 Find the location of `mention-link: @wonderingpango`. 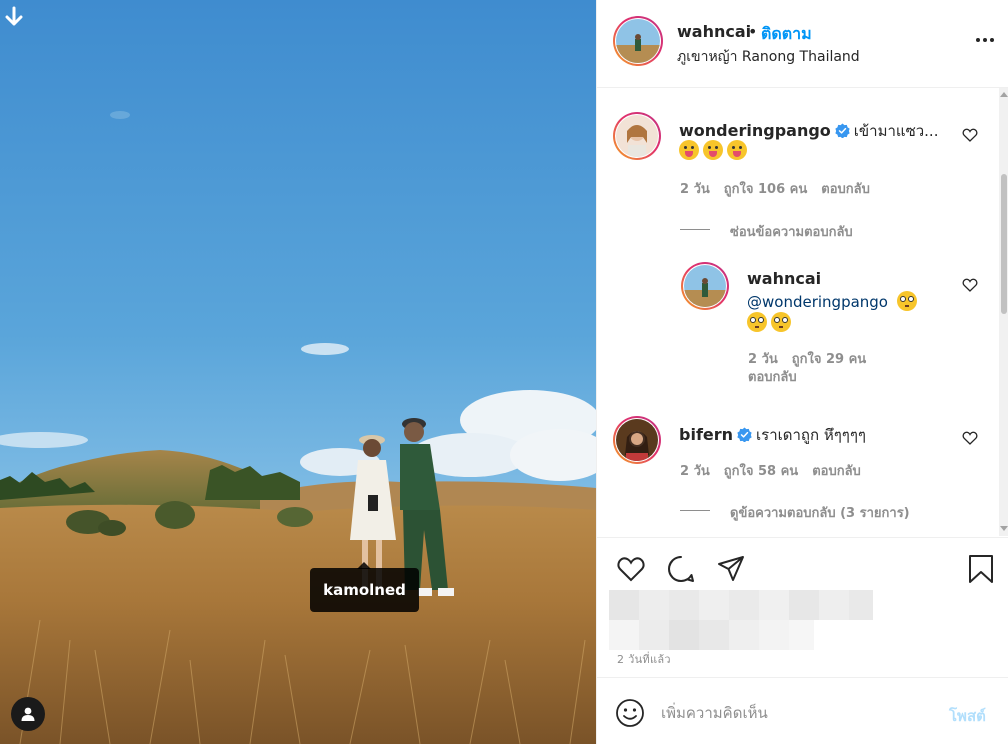

mention-link: @wonderingpango is located at coordinates (817, 302).